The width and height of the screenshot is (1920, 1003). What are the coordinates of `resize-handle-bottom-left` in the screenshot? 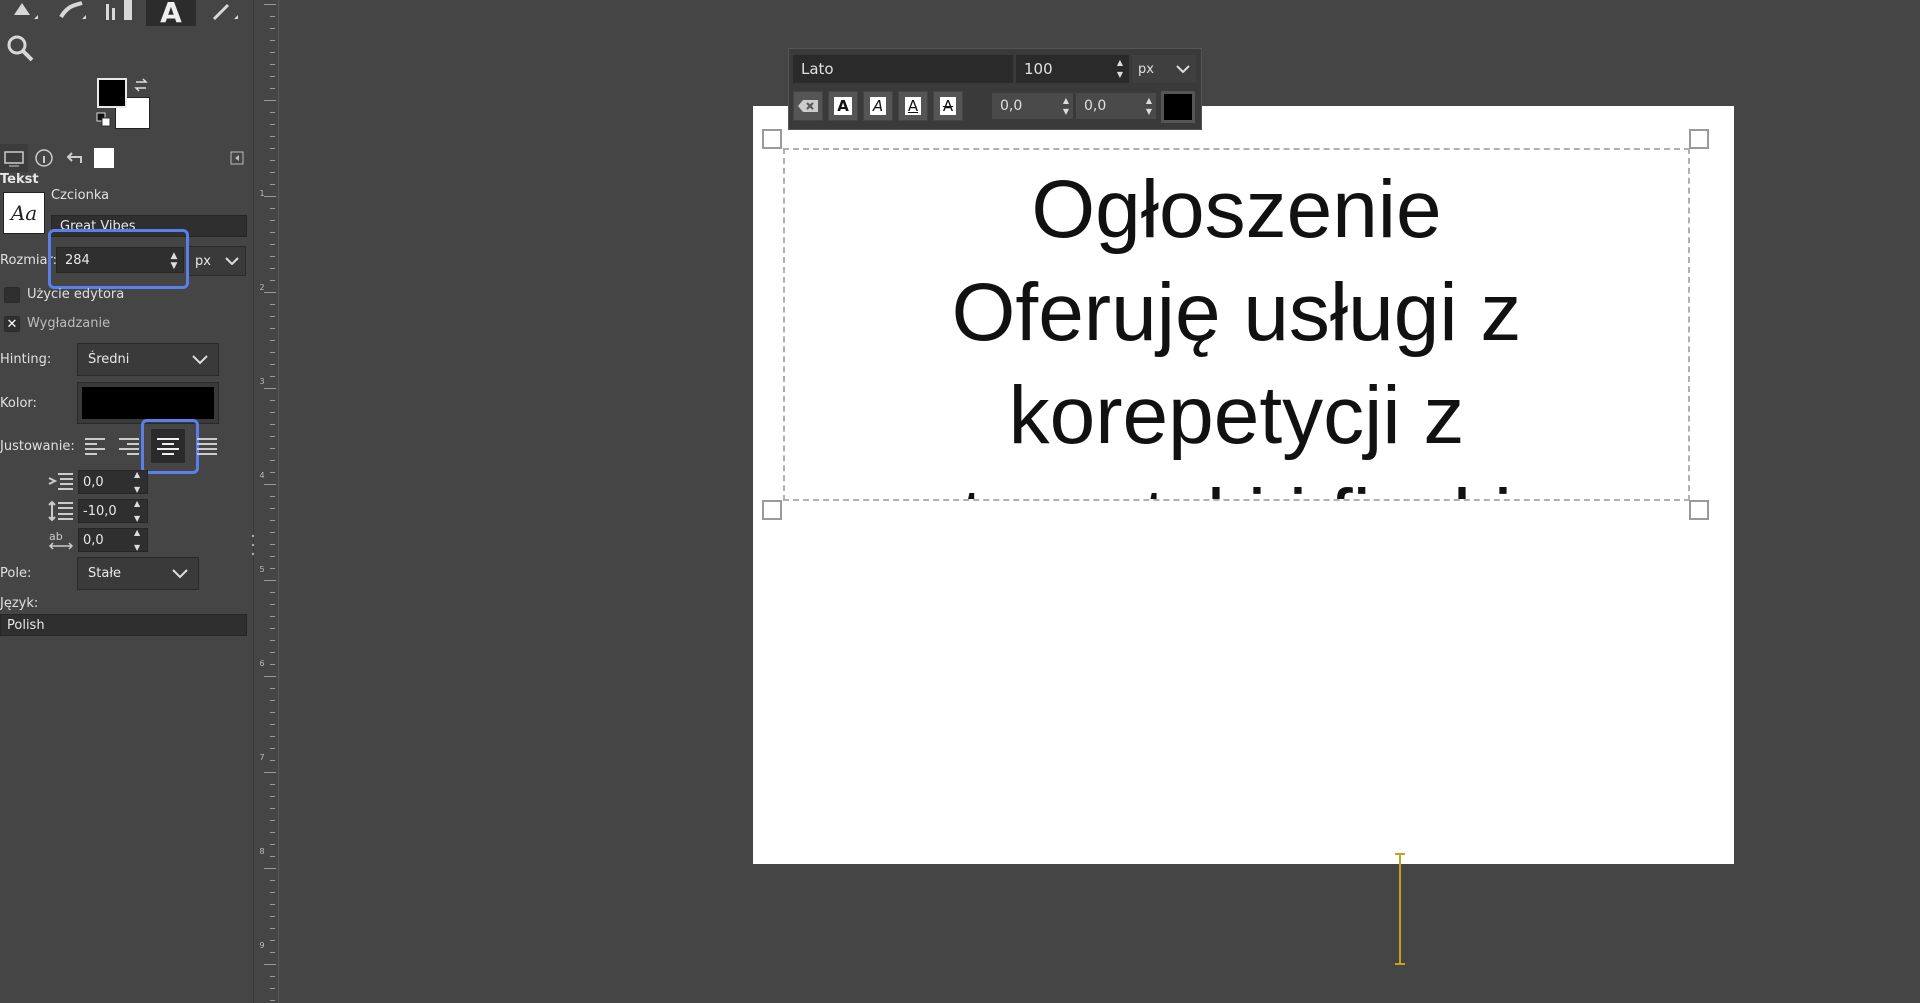 It's located at (772, 510).